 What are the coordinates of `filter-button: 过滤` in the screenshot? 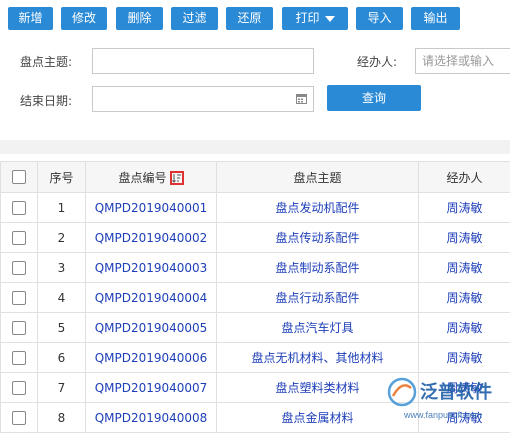 It's located at (194, 18).